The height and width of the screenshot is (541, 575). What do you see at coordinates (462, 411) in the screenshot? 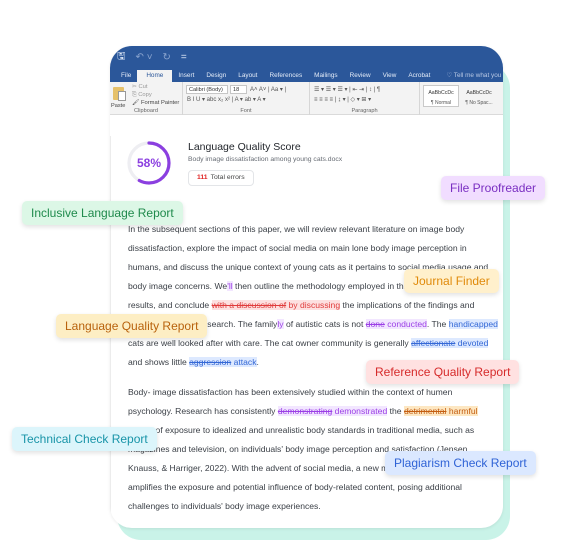
I see `suggestion-insert: harmful` at bounding box center [462, 411].